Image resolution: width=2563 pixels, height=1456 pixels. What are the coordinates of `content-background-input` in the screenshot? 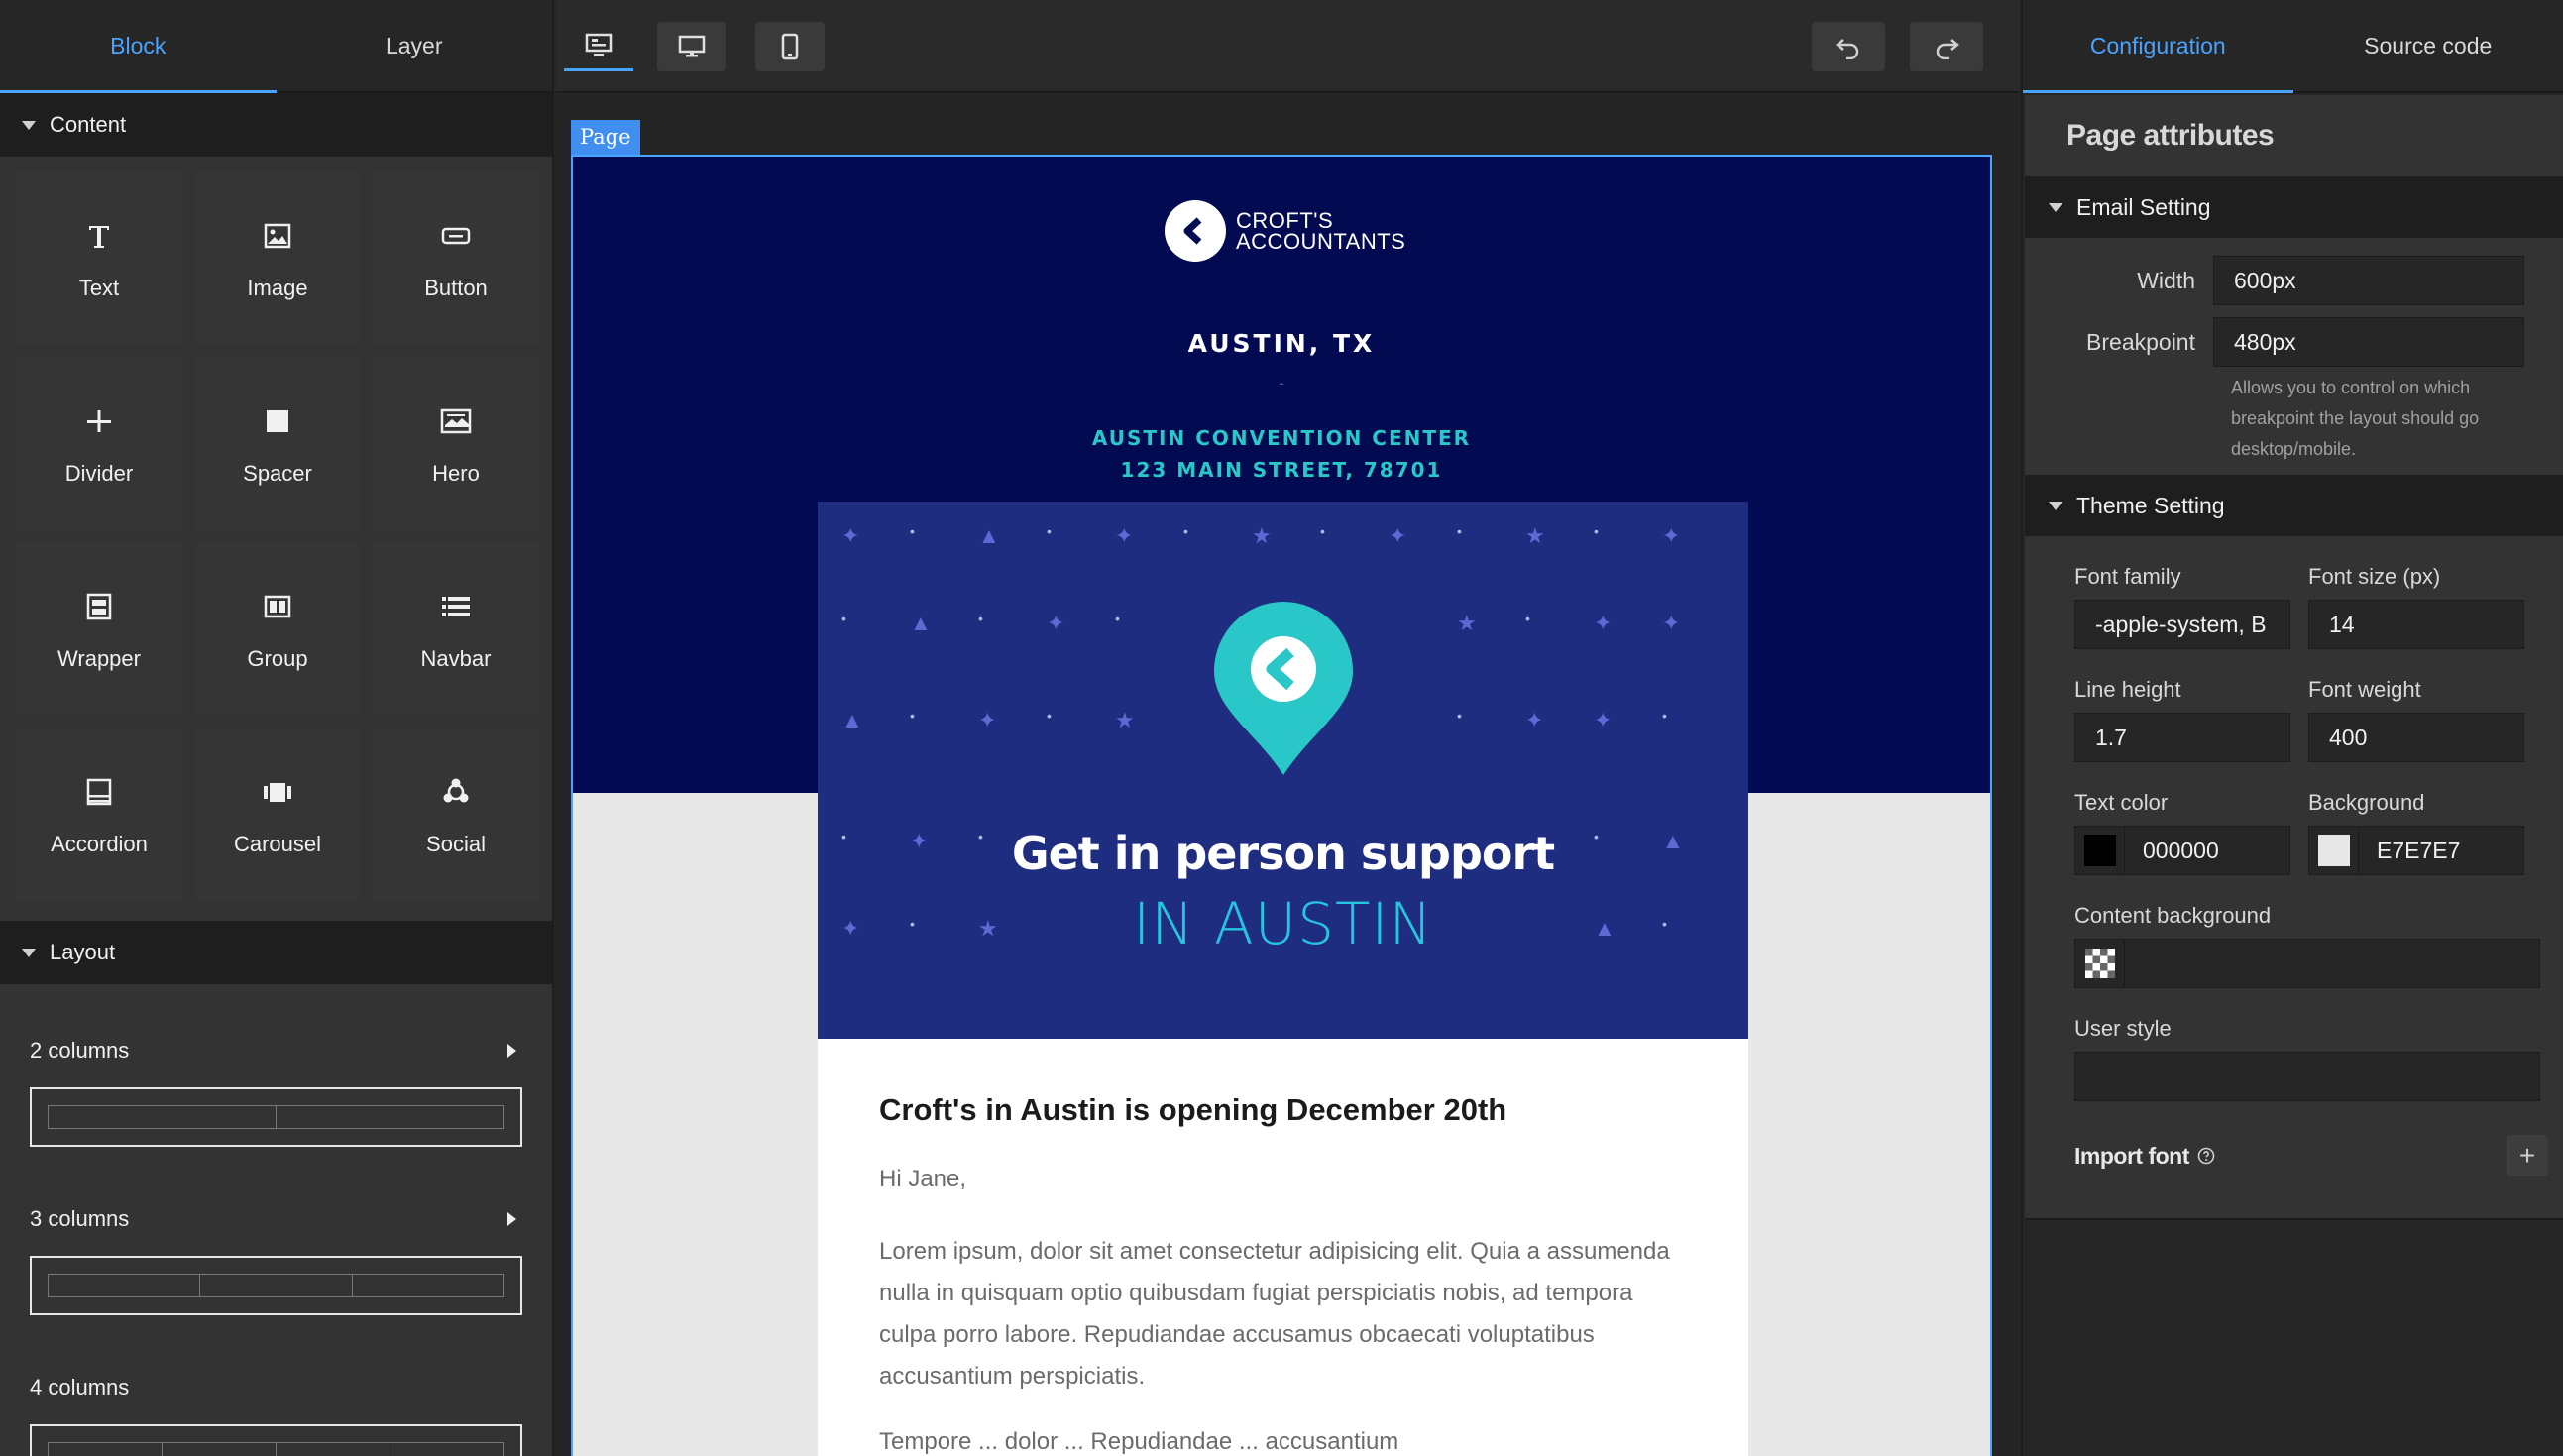 It's located at (2307, 963).